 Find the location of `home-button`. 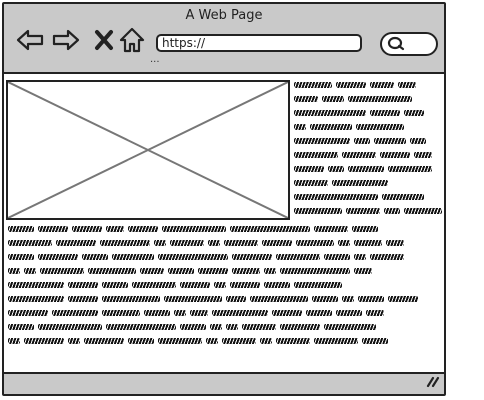

home-button is located at coordinates (132, 40).